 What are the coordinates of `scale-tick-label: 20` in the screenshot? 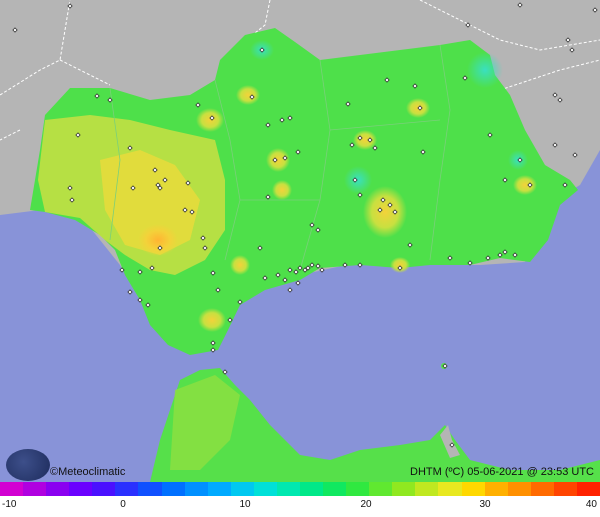 It's located at (366, 504).